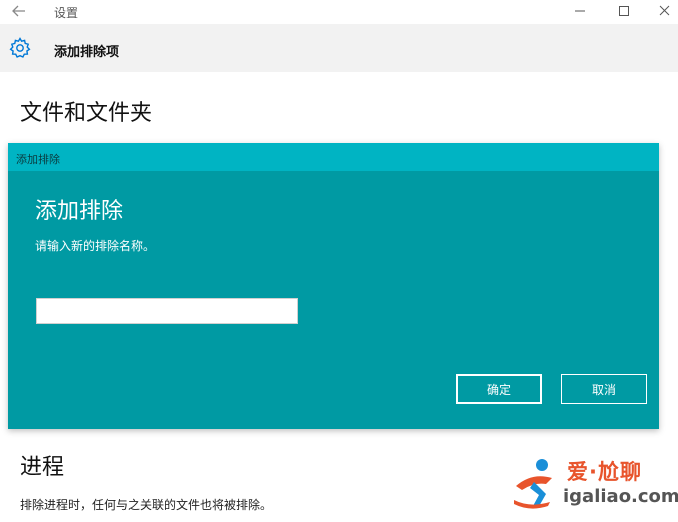 This screenshot has height=522, width=678. I want to click on page-title: 添加排除项, so click(87, 52).